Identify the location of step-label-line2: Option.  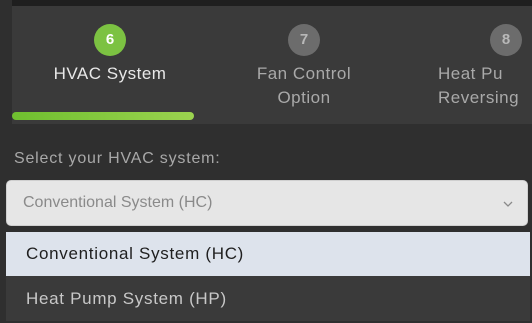
(304, 97).